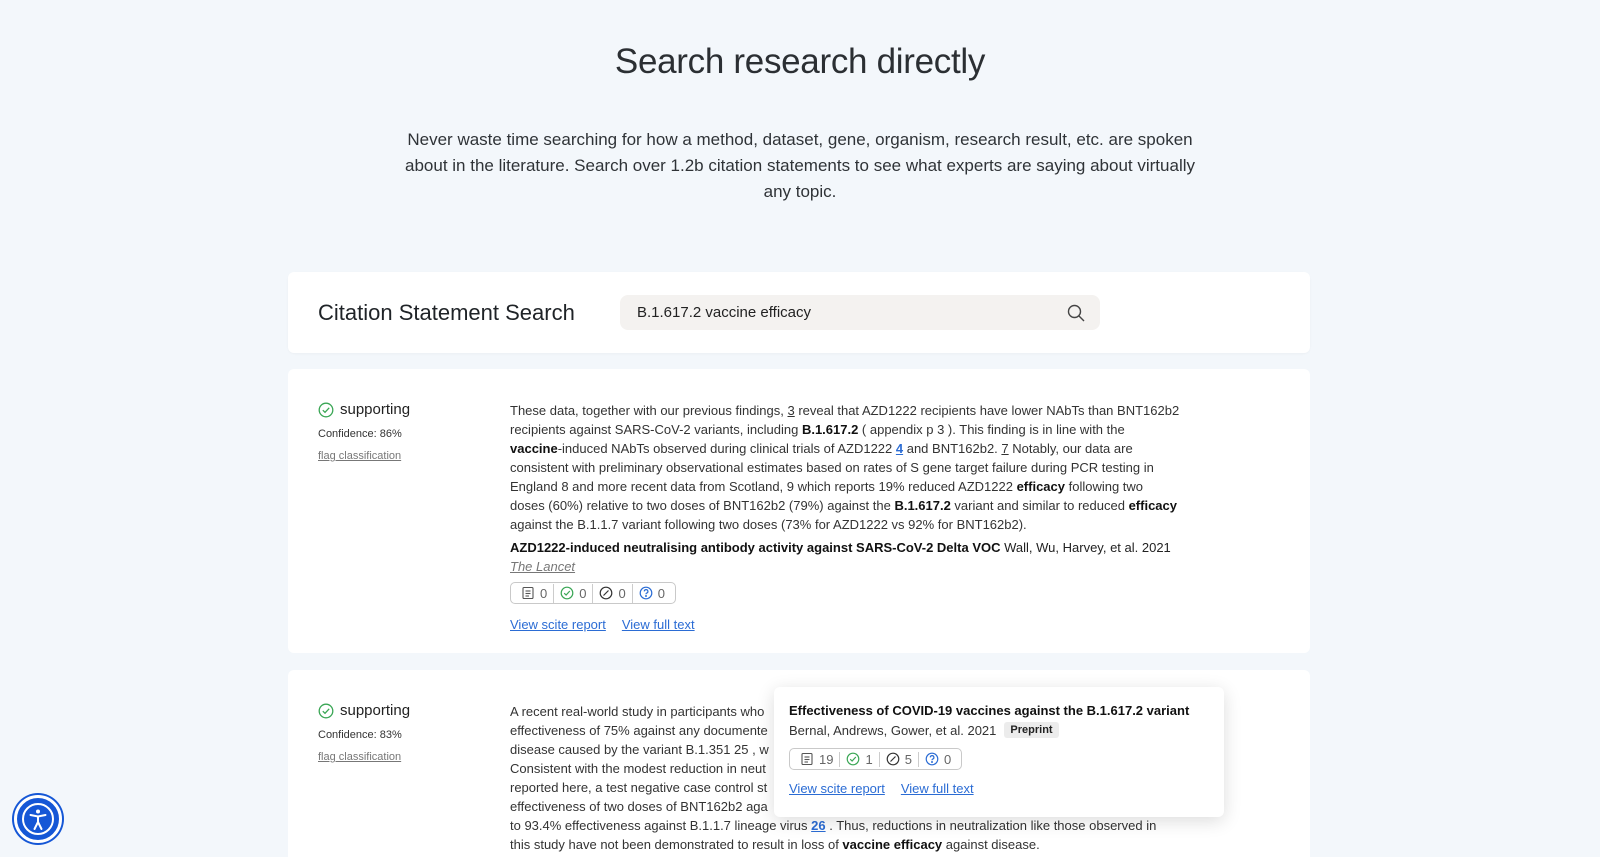 This screenshot has width=1600, height=857. What do you see at coordinates (845, 624) in the screenshot?
I see `result-links: View scite report View full text` at bounding box center [845, 624].